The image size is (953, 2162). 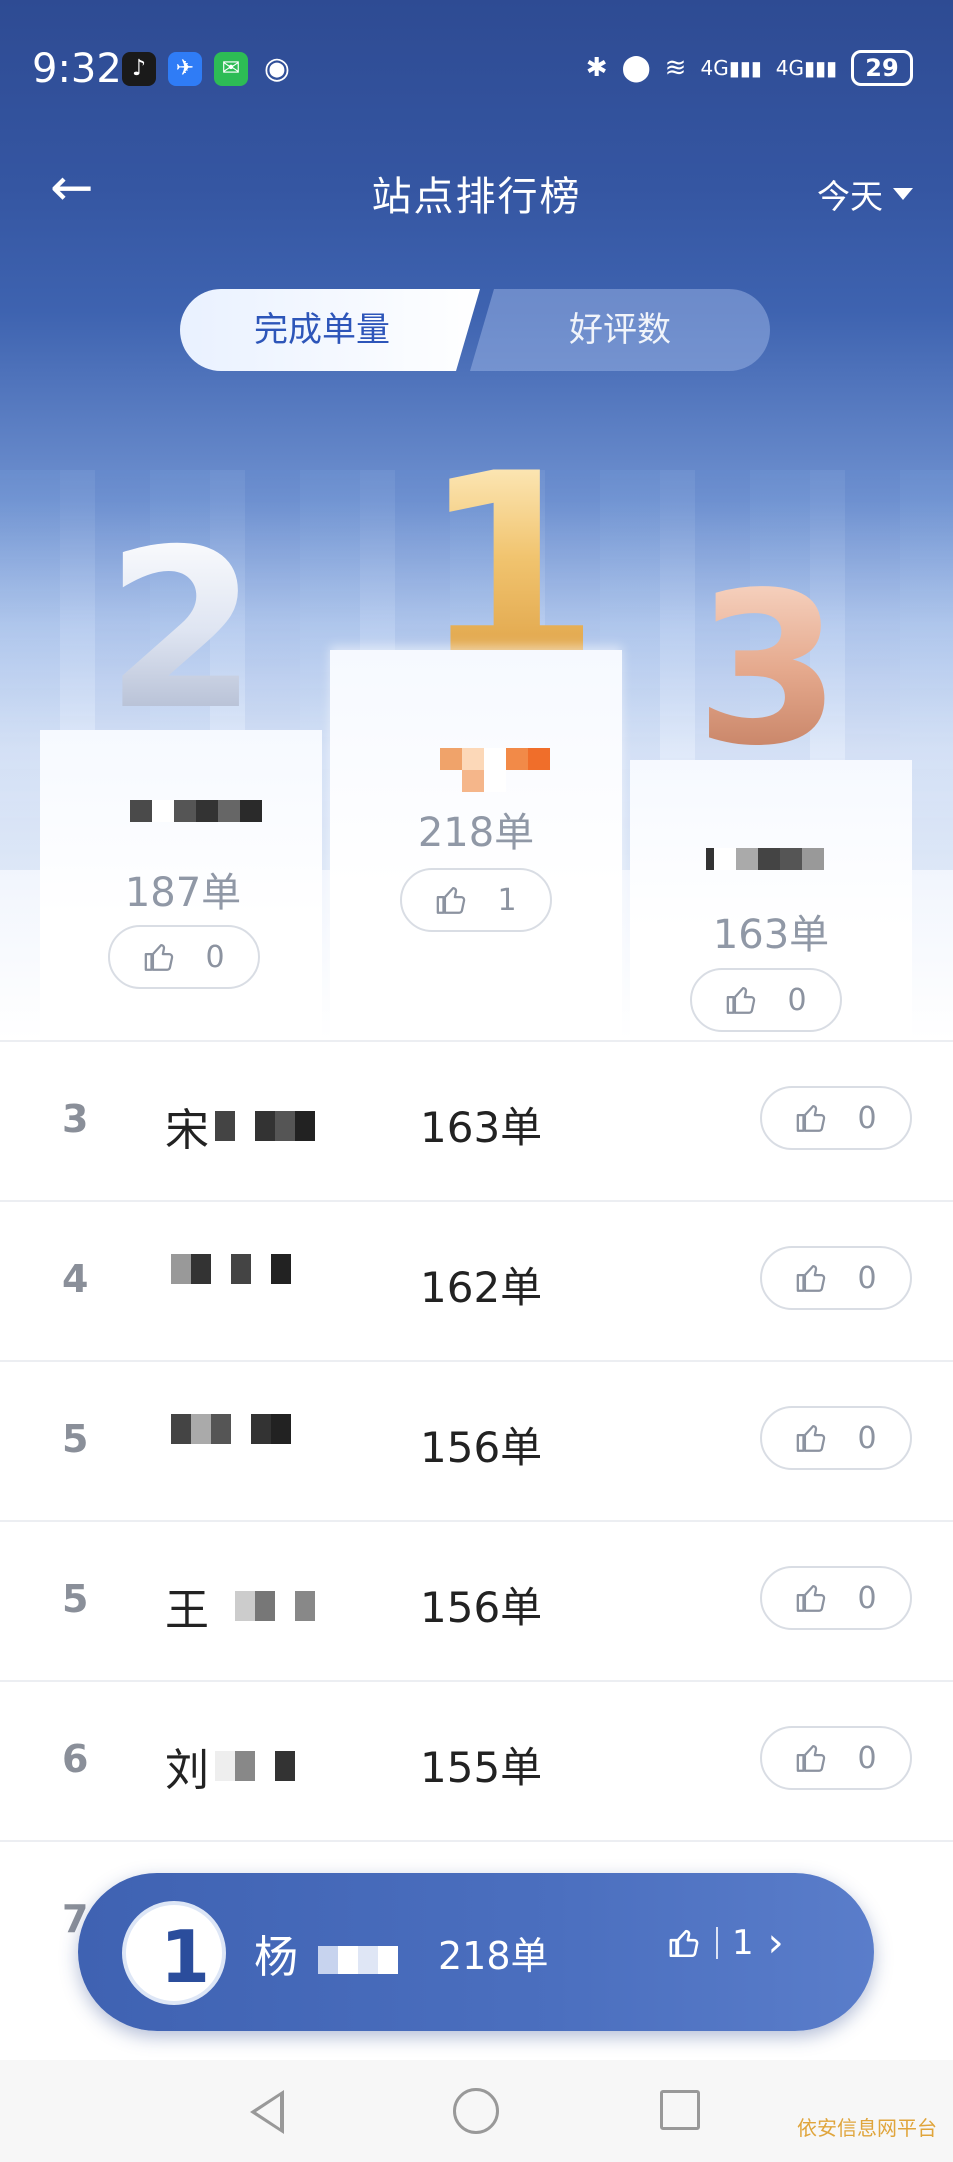 What do you see at coordinates (182, 630) in the screenshot?
I see `podium-rank-2-number: 2` at bounding box center [182, 630].